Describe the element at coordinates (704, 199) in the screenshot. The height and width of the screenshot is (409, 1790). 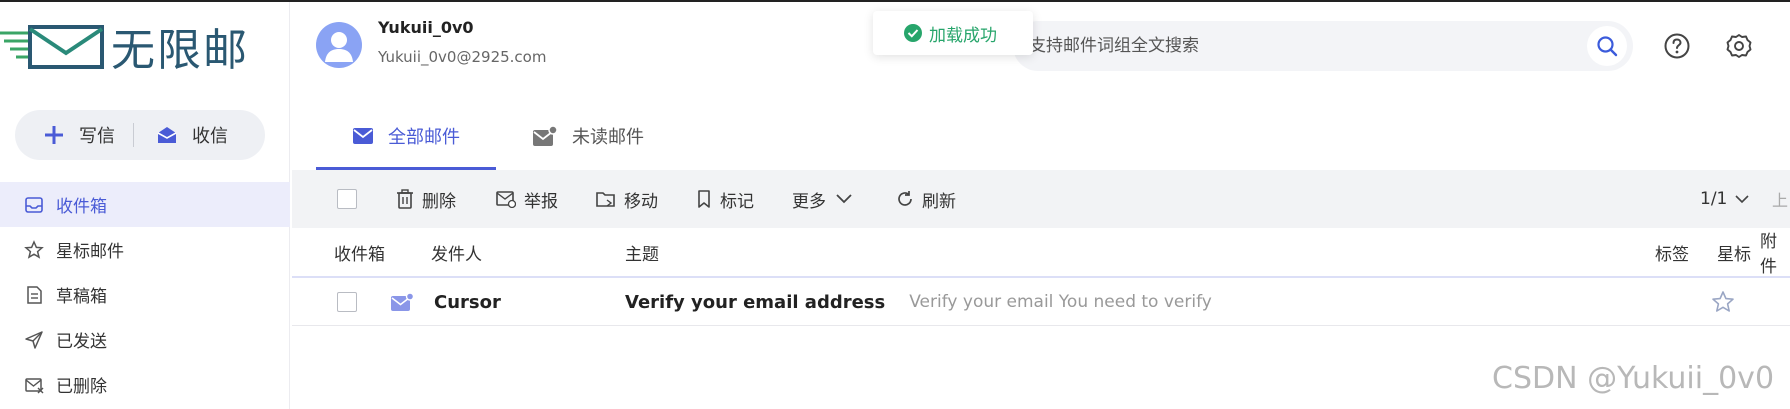
I see `bookmark-icon` at that location.